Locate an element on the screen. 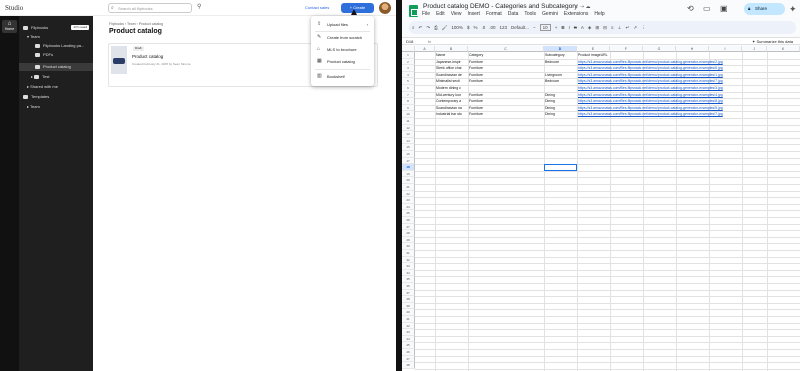 The height and width of the screenshot is (371, 800). flipbook-thumbnail is located at coordinates (119, 60).